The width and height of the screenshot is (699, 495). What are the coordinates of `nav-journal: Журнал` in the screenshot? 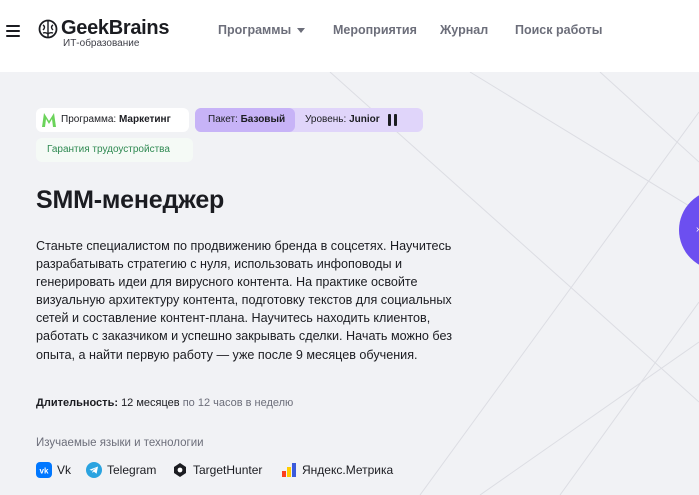 It's located at (464, 30).